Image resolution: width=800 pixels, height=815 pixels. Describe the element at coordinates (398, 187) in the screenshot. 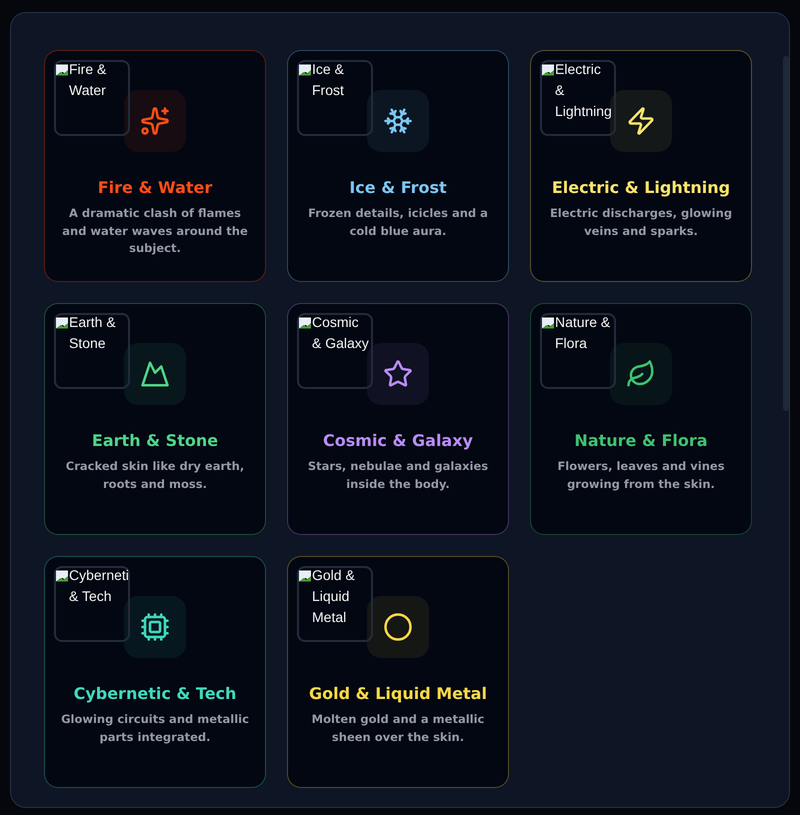

I see `style-title: Ice & Frost` at that location.